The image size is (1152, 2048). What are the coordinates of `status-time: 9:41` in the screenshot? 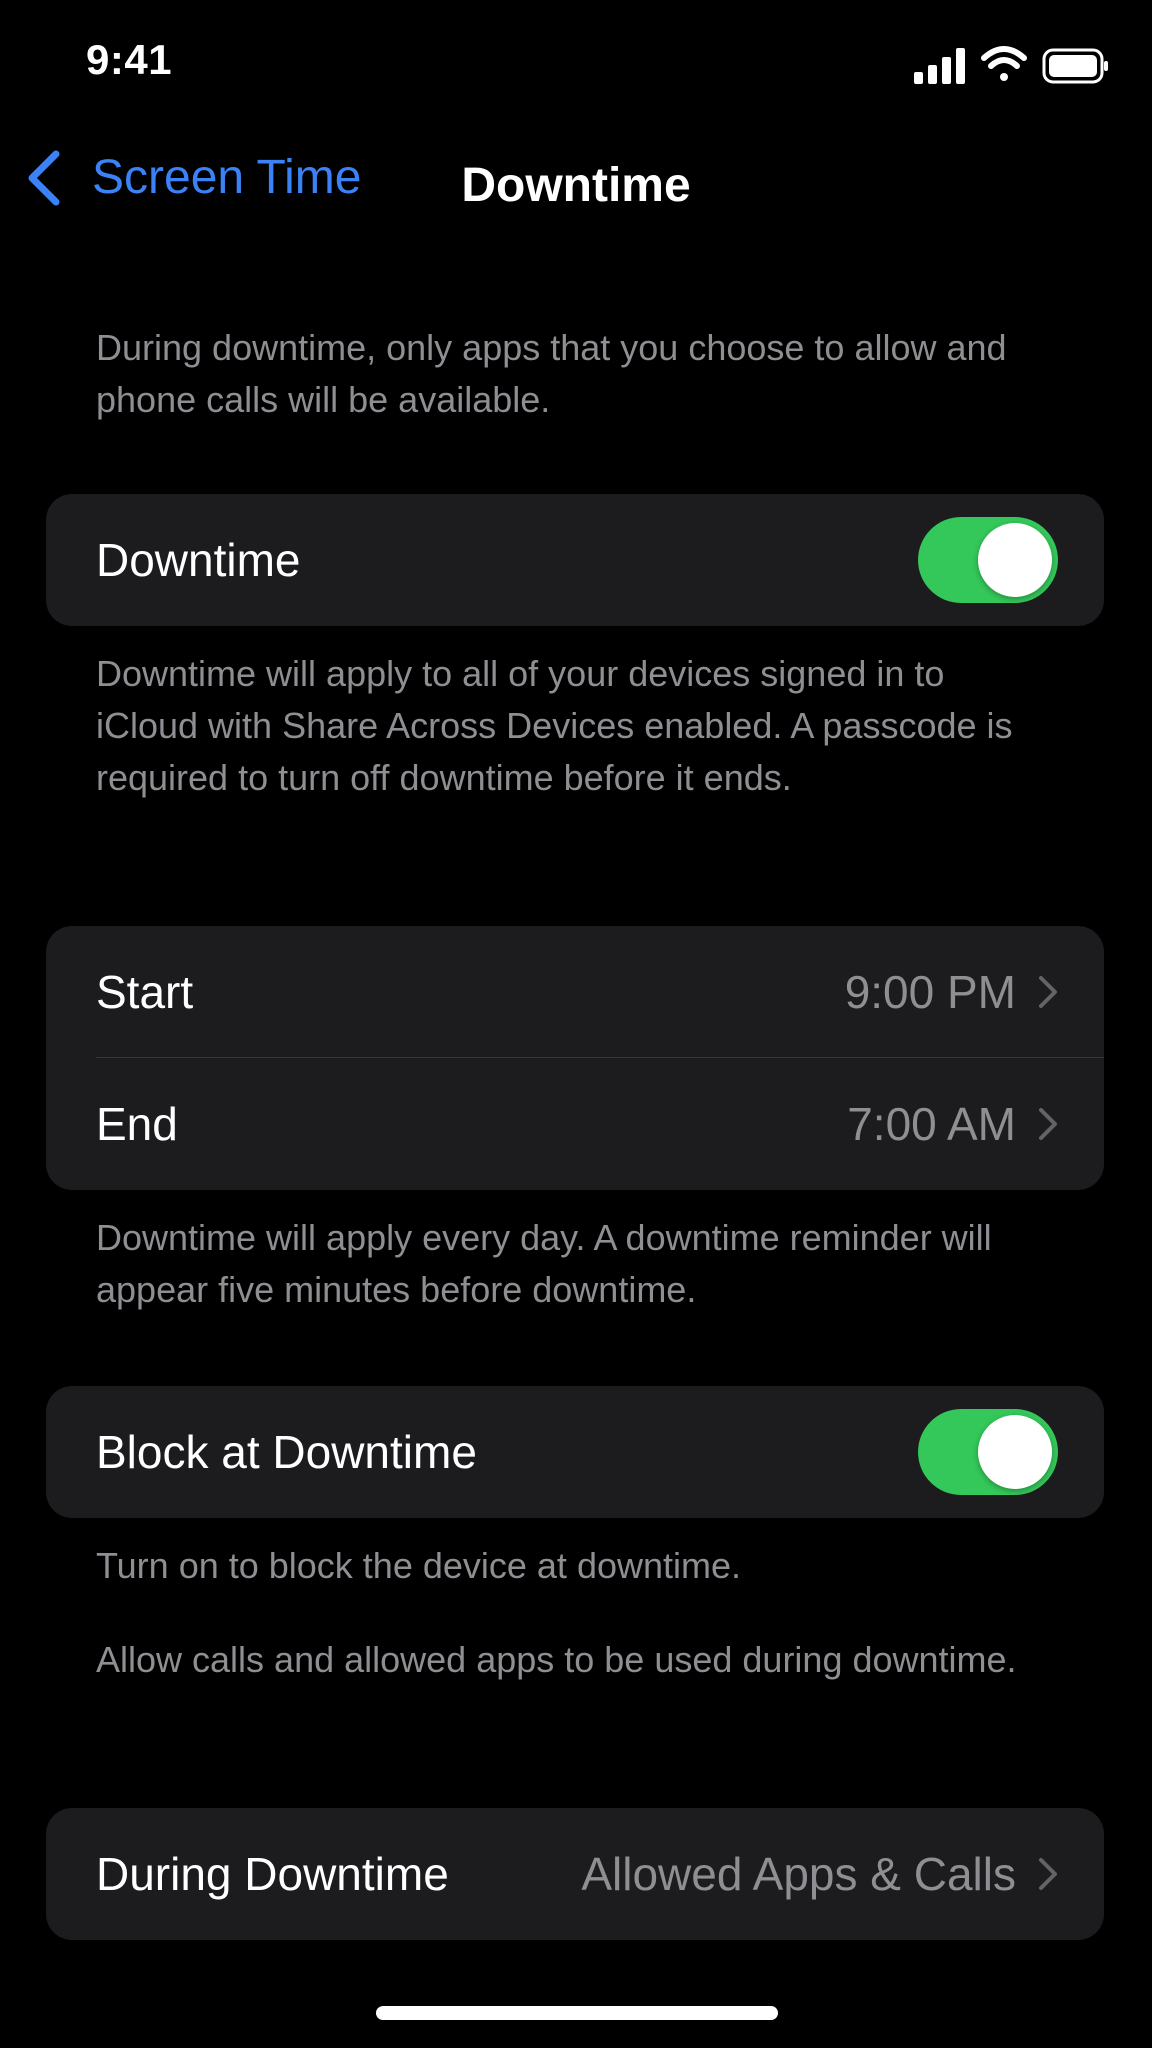 It's located at (129, 59).